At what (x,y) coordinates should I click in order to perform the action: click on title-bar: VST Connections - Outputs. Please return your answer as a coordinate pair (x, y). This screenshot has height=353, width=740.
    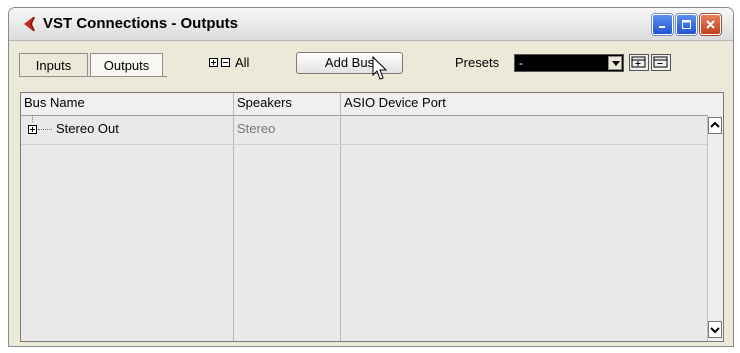
    Looking at the image, I should click on (371, 24).